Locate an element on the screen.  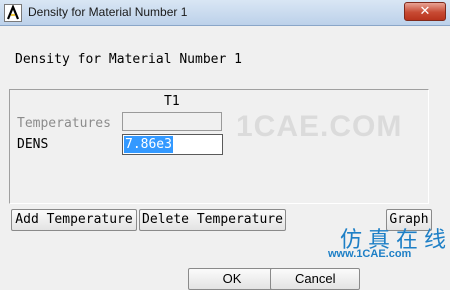
add-temperature-button: Add Temperature is located at coordinates (74, 220).